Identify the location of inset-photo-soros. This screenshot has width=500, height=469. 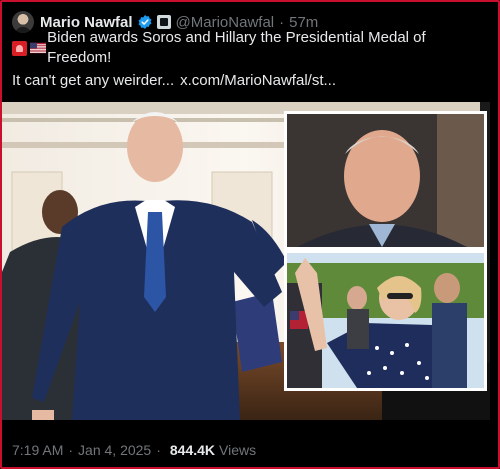
(385, 180).